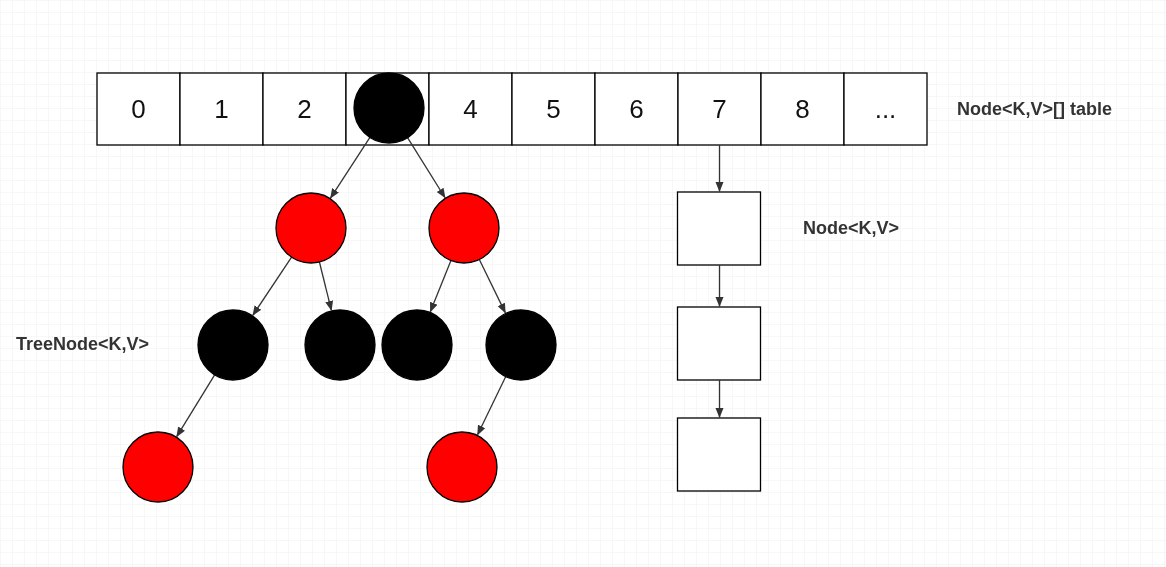 The height and width of the screenshot is (567, 1166). Describe the element at coordinates (802, 109) in the screenshot. I see `array-cell: 8` at that location.